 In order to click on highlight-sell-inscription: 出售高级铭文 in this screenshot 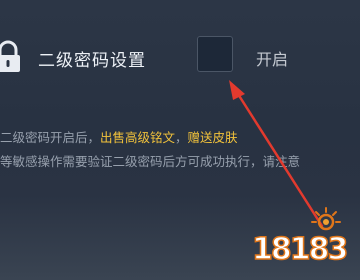, I will do `click(138, 137)`.